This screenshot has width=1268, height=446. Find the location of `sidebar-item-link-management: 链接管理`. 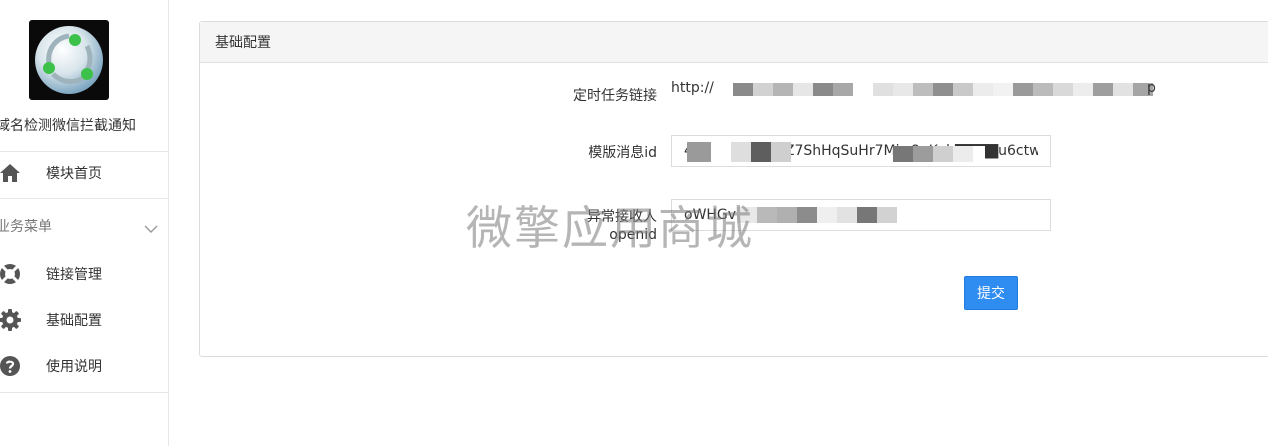

sidebar-item-link-management: 链接管理 is located at coordinates (84, 274).